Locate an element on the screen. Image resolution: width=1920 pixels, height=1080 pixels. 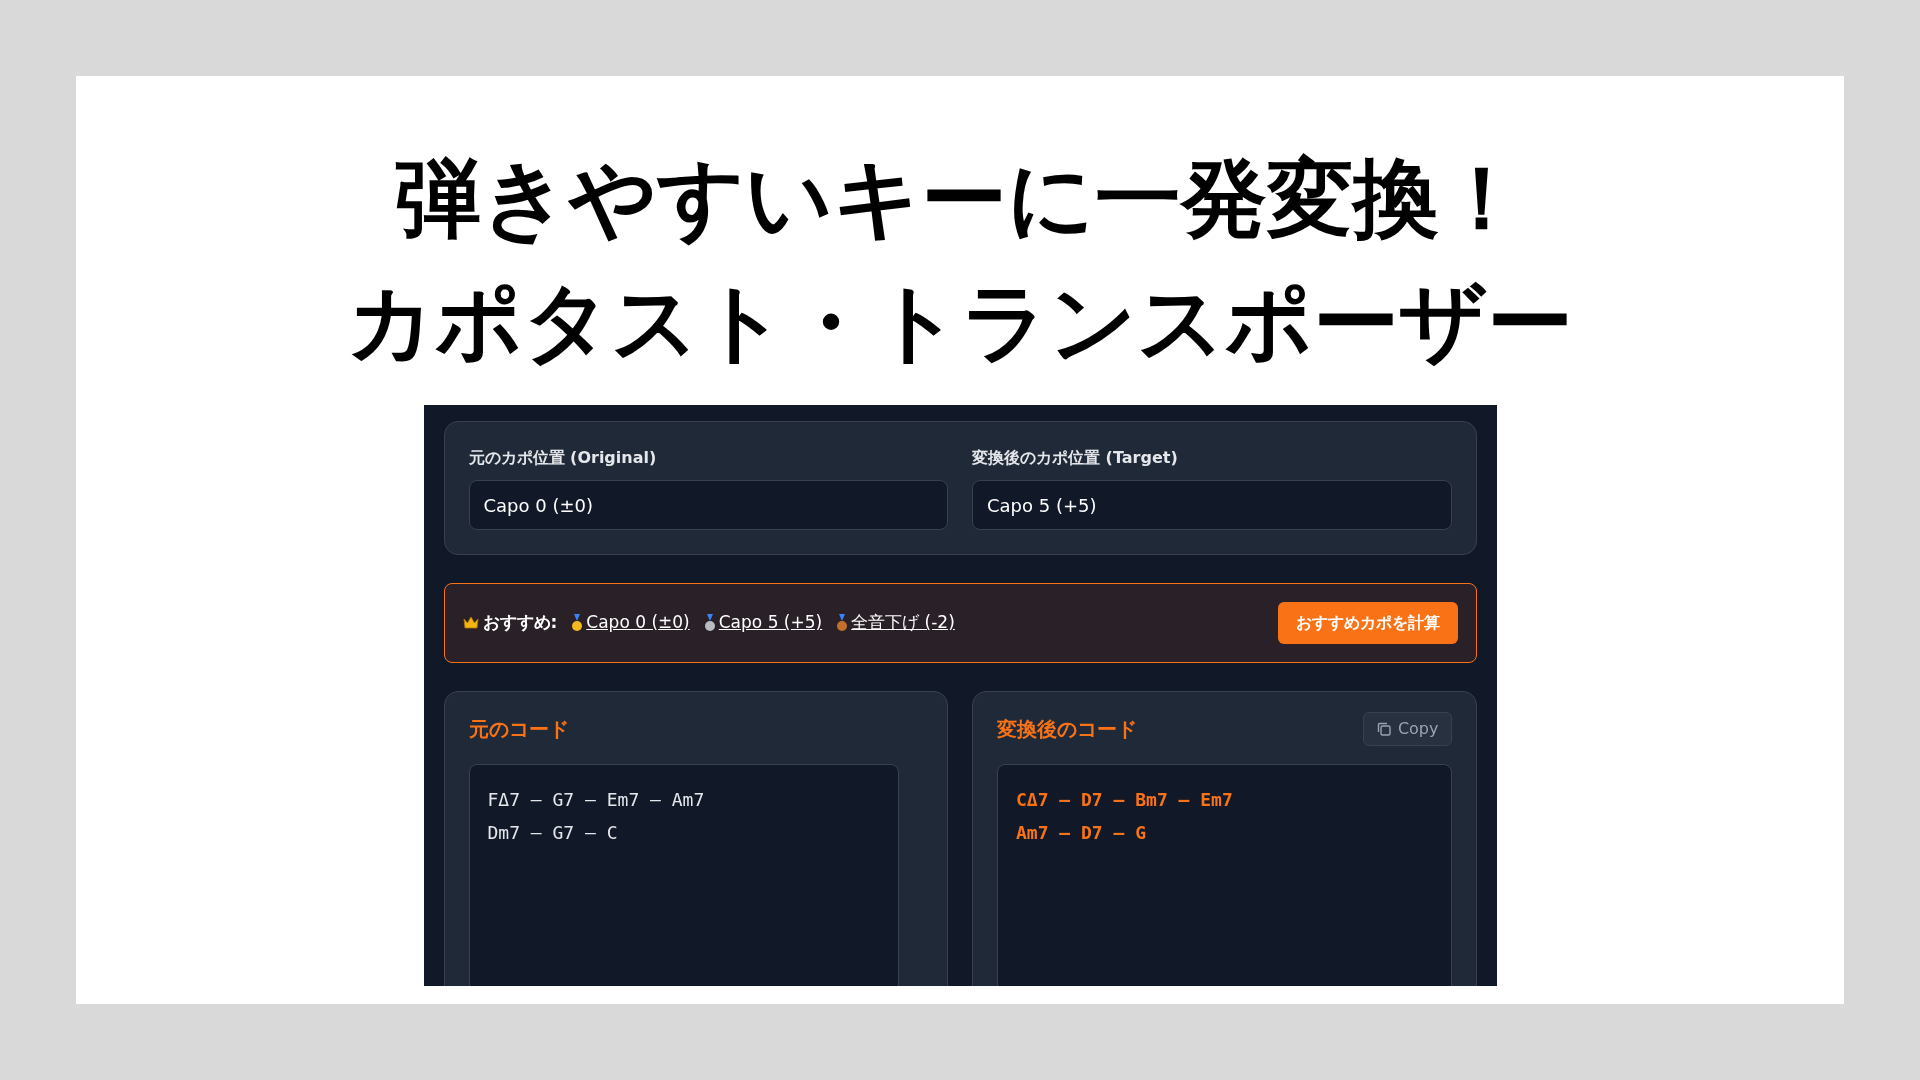
capo-select: Capo 0 (±0) is located at coordinates (708, 505).